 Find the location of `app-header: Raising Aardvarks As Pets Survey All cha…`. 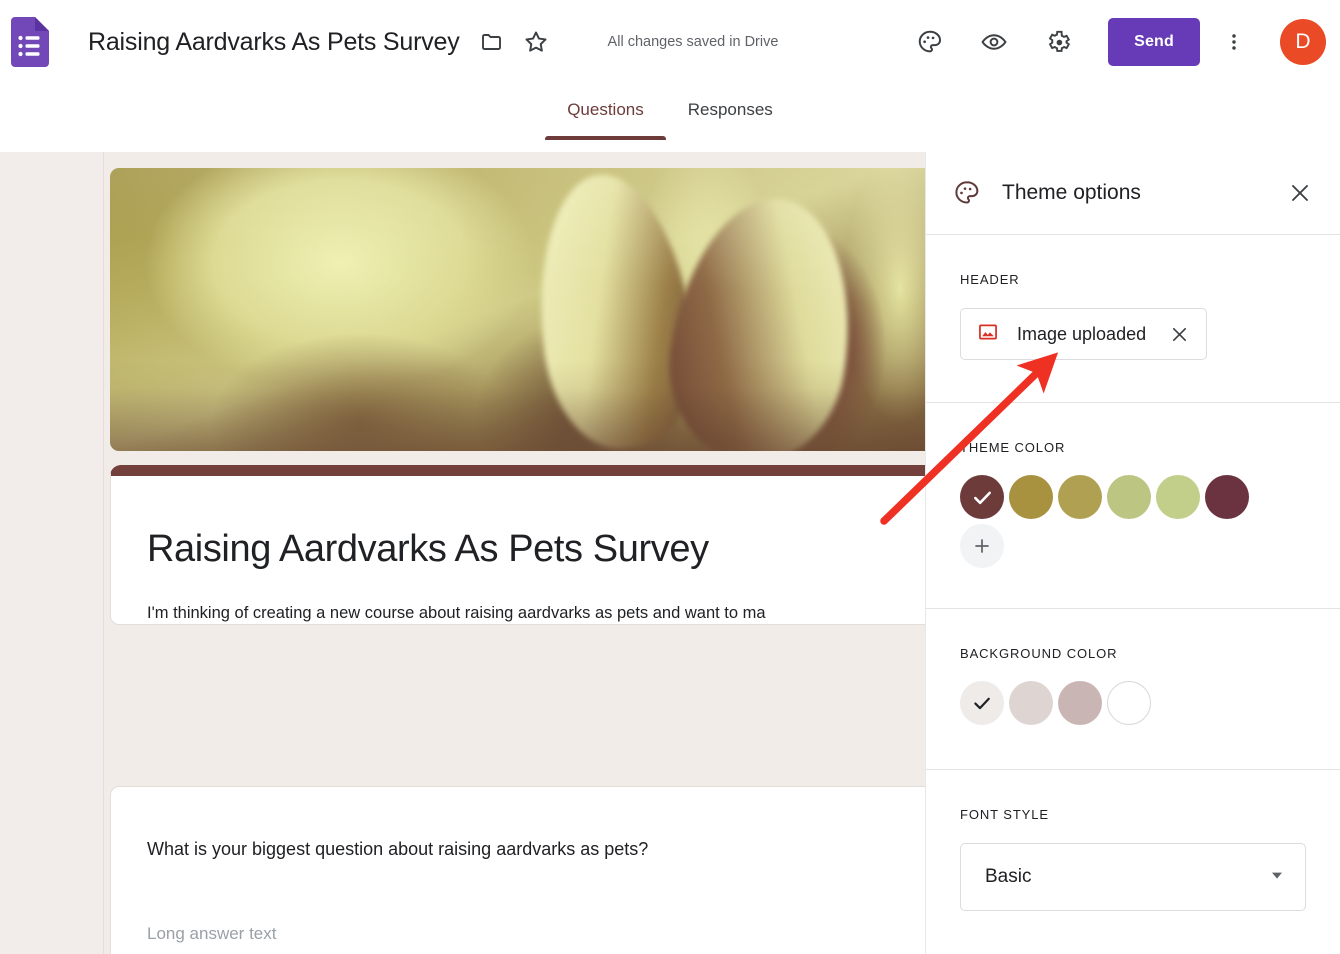

app-header: Raising Aardvarks As Pets Survey All cha… is located at coordinates (670, 42).